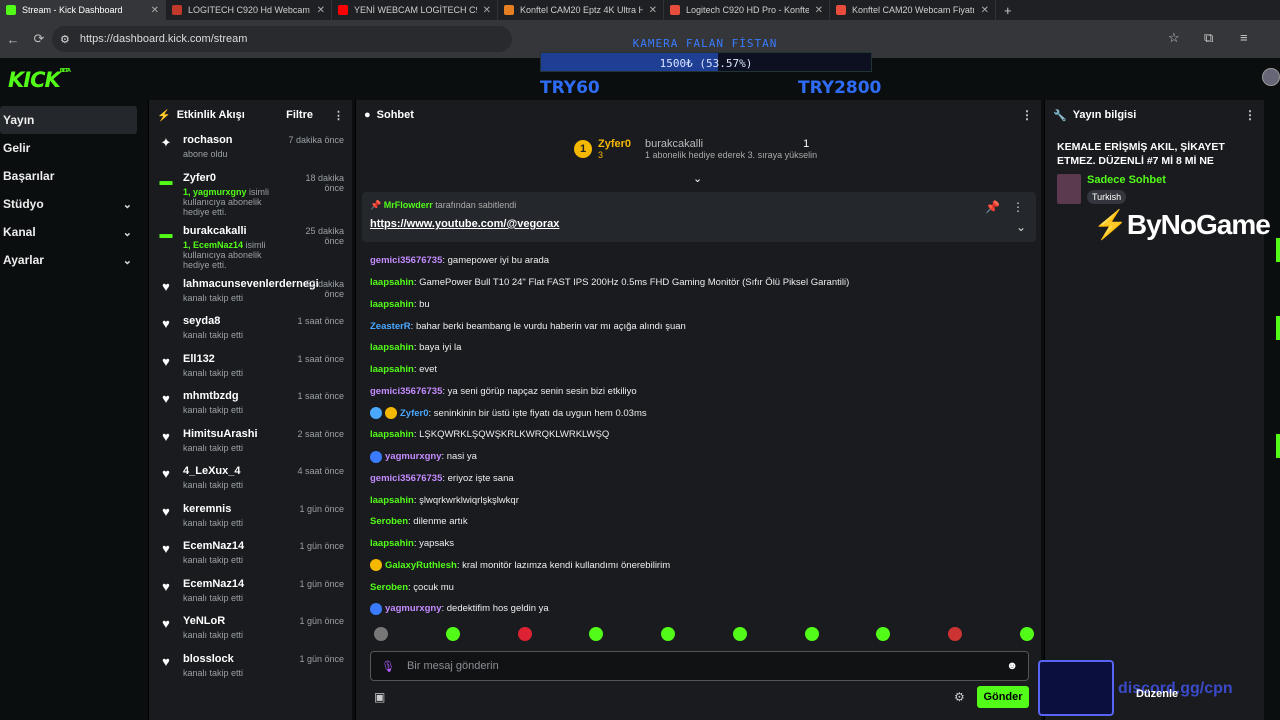  I want to click on chat-text: : çocuk mu, so click(431, 587).